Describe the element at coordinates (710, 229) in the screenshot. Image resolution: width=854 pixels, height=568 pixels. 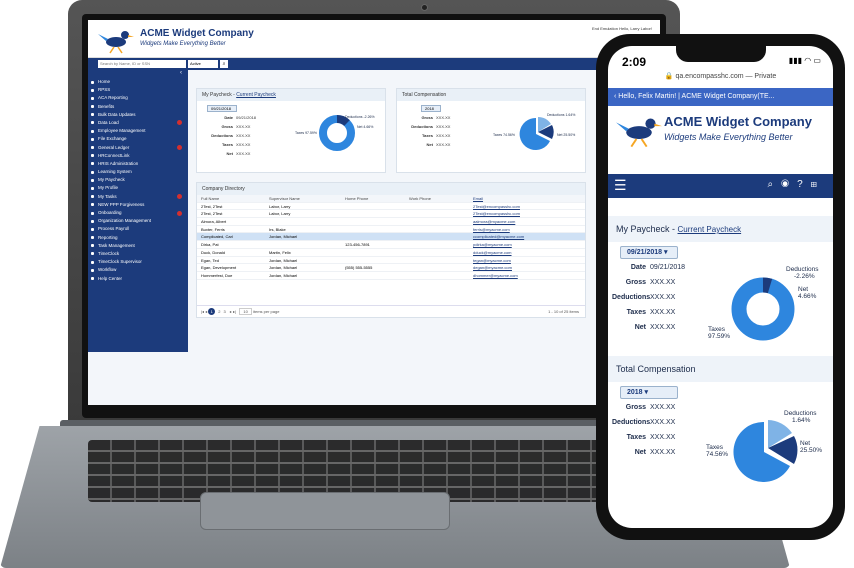
I see `phone-current-paycheck-link: Current Paycheck` at that location.